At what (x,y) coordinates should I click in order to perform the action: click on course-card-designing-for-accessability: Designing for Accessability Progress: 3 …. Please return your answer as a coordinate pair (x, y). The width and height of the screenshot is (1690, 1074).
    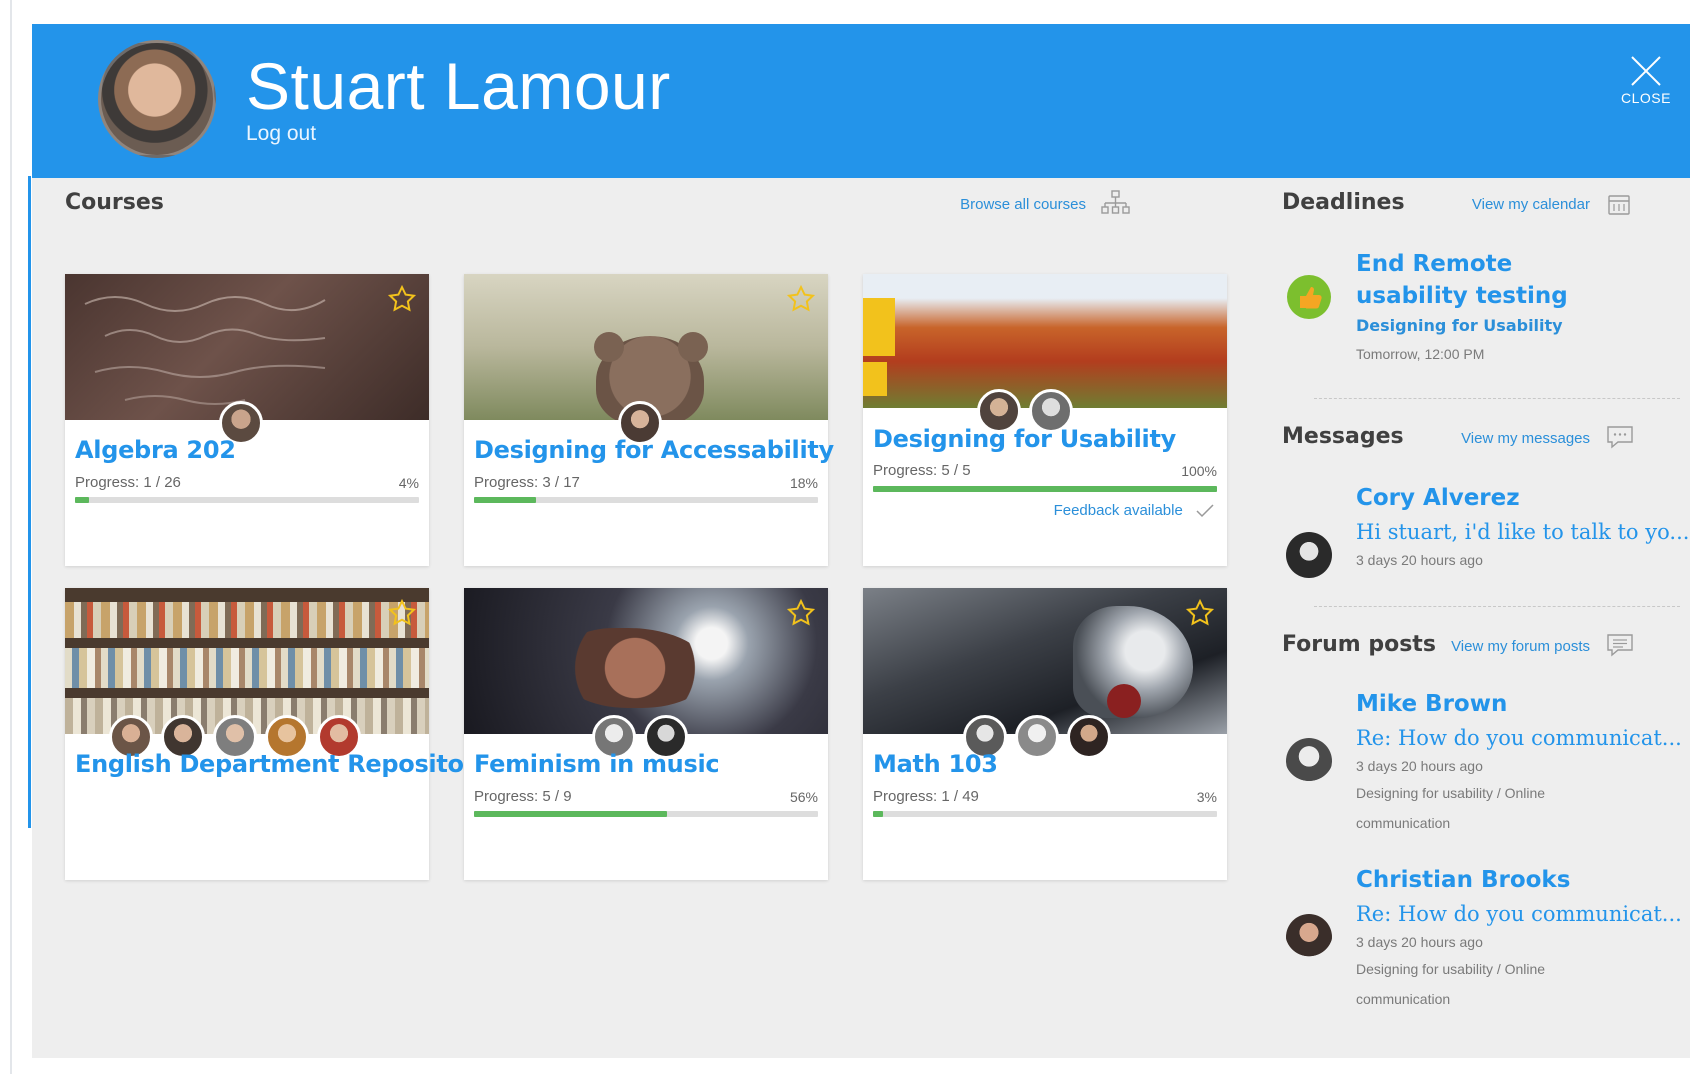
    Looking at the image, I should click on (649, 420).